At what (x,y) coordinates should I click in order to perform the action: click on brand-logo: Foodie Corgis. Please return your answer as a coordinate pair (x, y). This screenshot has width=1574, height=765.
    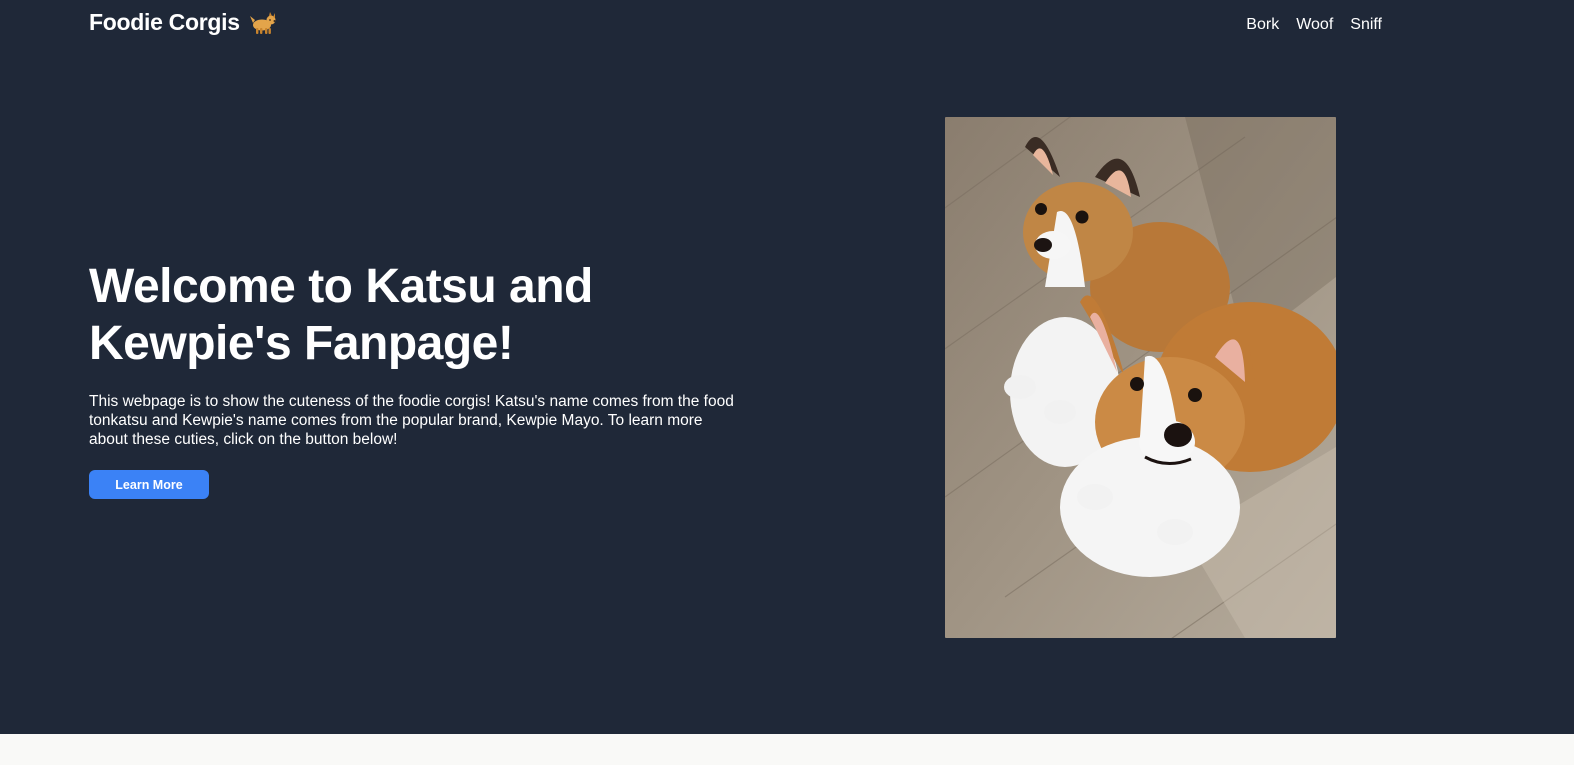
    Looking at the image, I should click on (183, 22).